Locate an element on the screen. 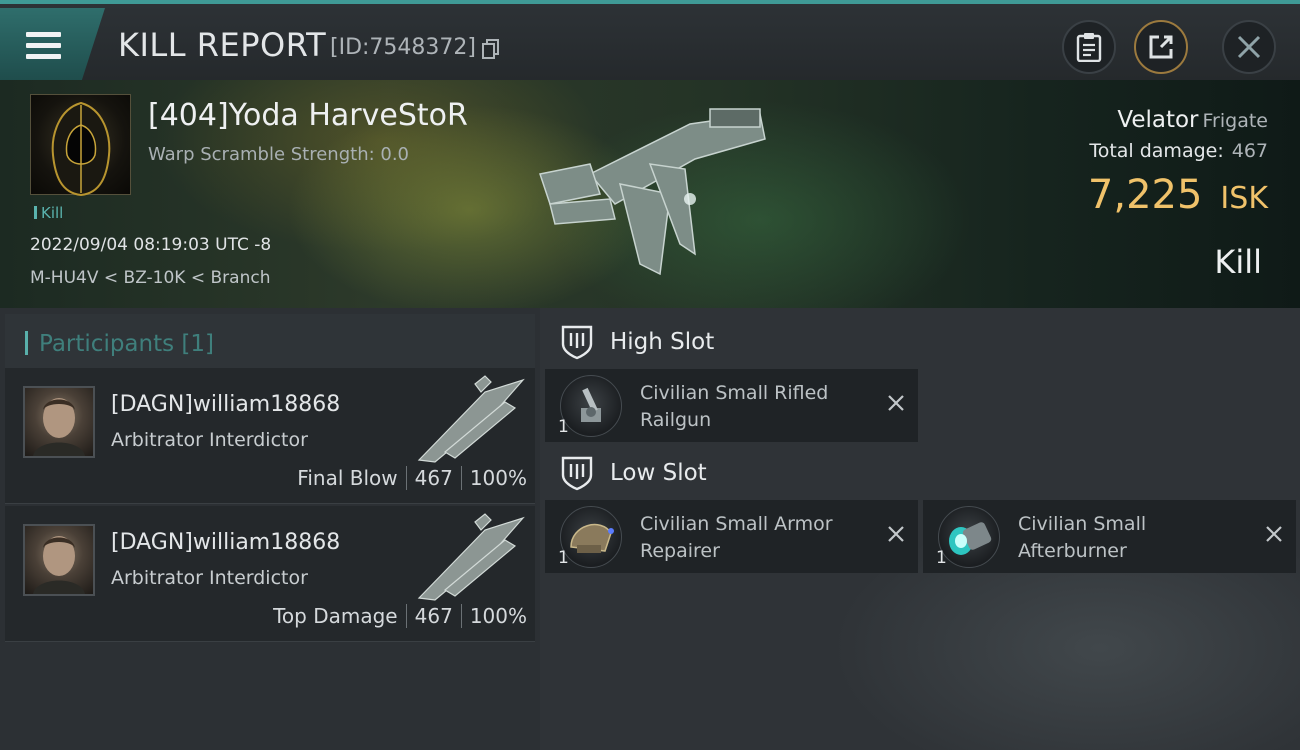  victim-avatar is located at coordinates (80, 145).